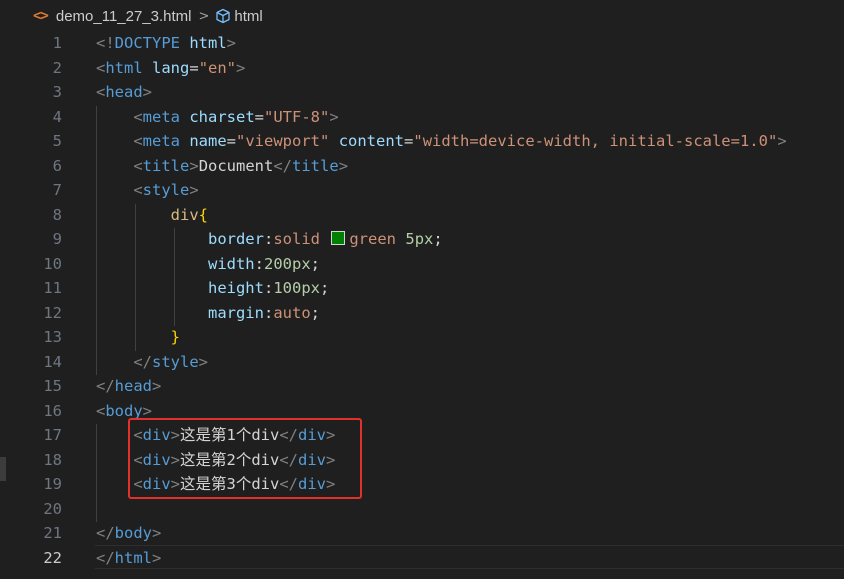 This screenshot has height=579, width=844. Describe the element at coordinates (422, 435) in the screenshot. I see `code-line: 17 <div>这是第1个div</div>` at that location.